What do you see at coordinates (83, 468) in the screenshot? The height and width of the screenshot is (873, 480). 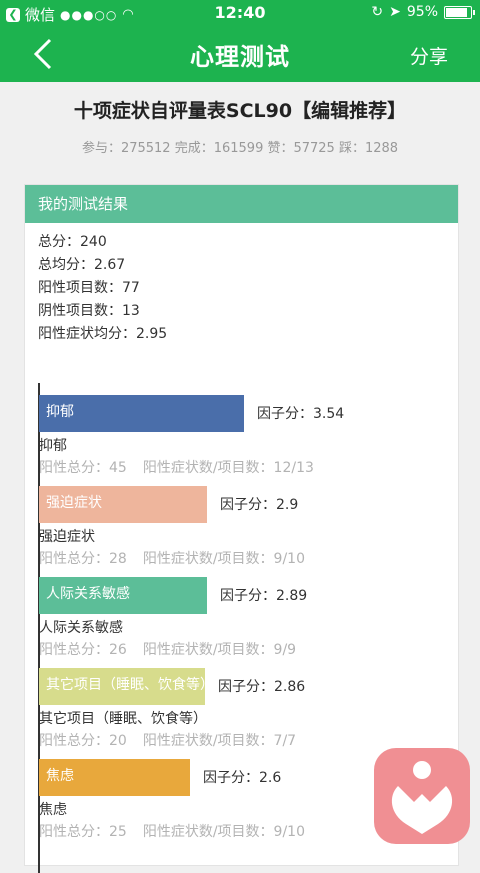 I see `factor-positive-total: 阳性总分：45` at bounding box center [83, 468].